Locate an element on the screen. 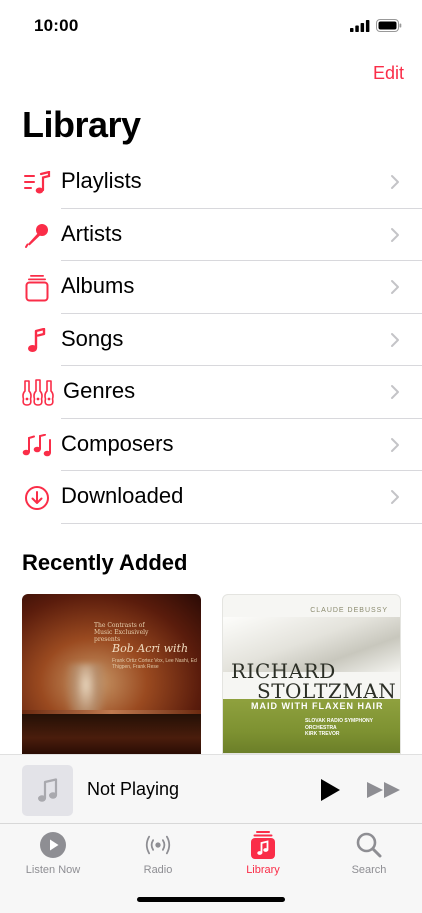 The image size is (422, 913). status-time: 10:00 is located at coordinates (56, 25).